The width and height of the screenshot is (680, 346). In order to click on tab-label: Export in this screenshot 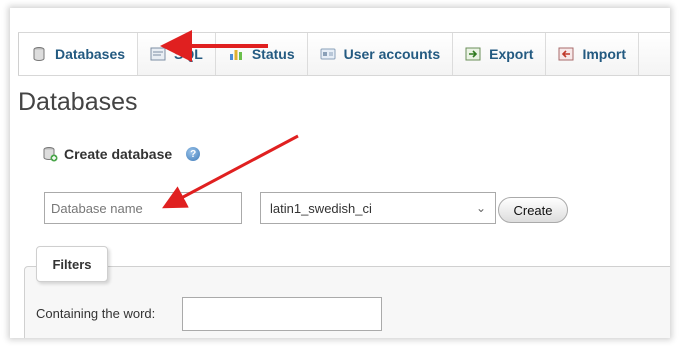, I will do `click(511, 54)`.